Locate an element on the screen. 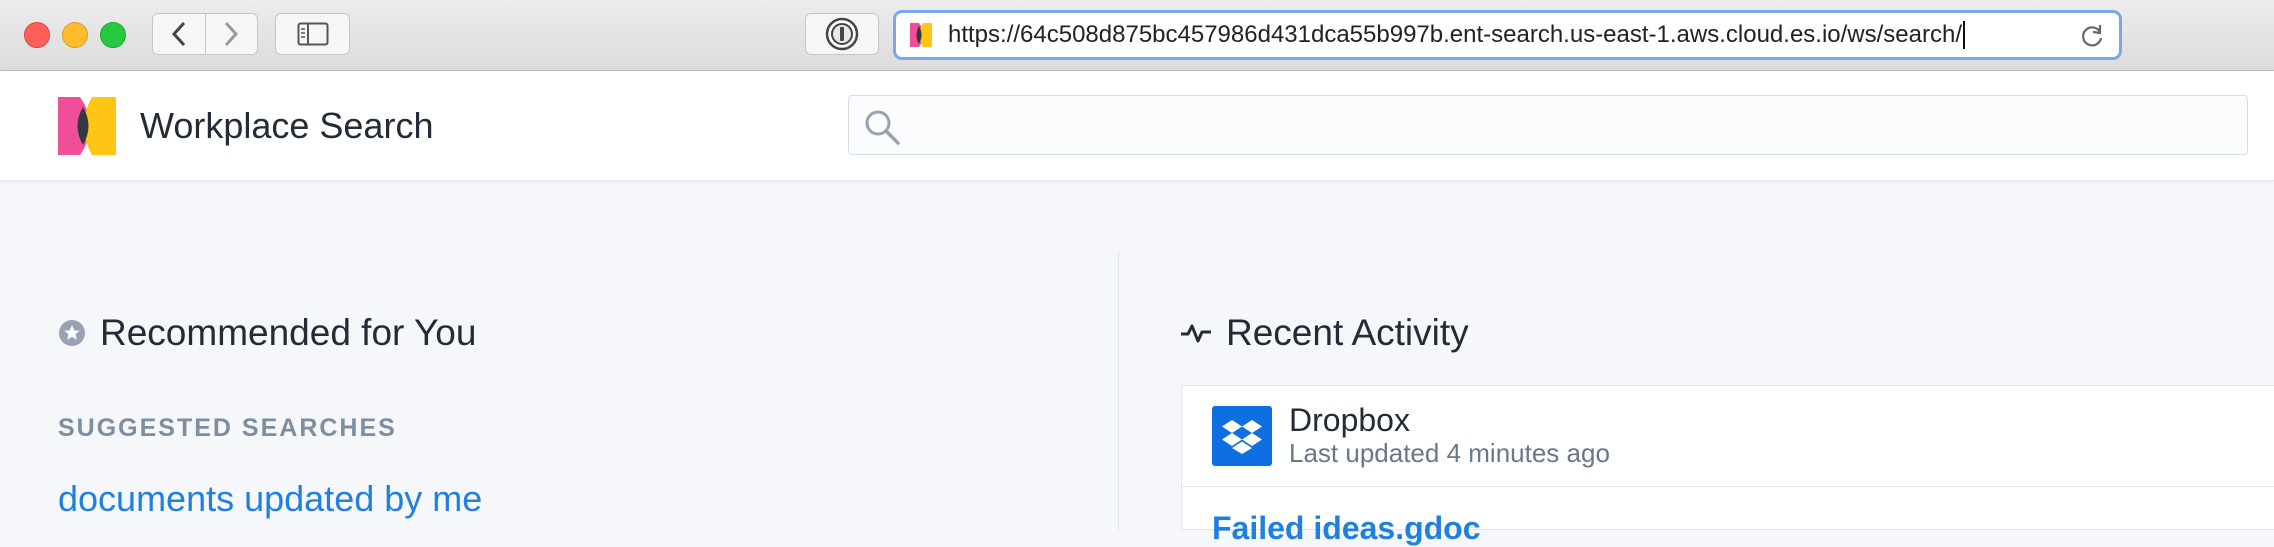  history-nav is located at coordinates (205, 34).